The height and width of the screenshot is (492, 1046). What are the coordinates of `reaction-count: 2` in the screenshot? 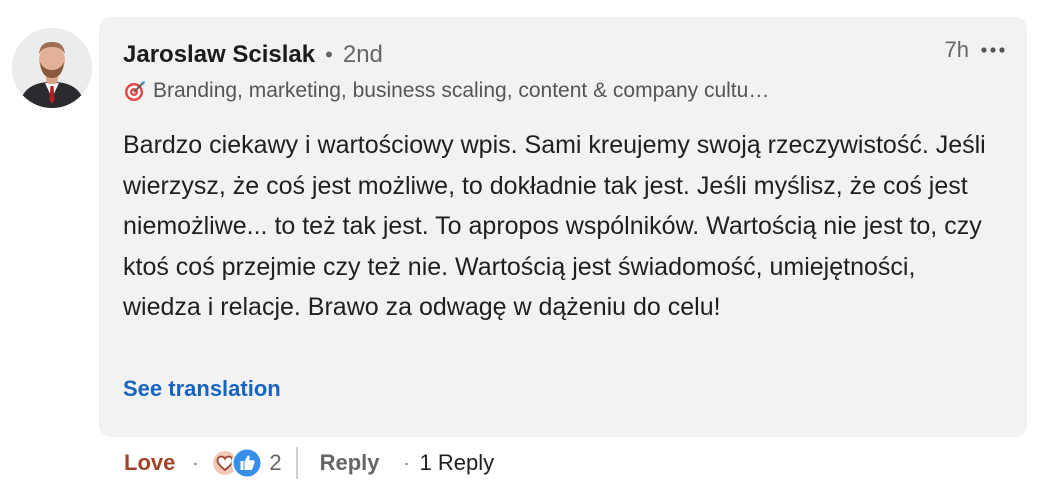 It's located at (275, 462).